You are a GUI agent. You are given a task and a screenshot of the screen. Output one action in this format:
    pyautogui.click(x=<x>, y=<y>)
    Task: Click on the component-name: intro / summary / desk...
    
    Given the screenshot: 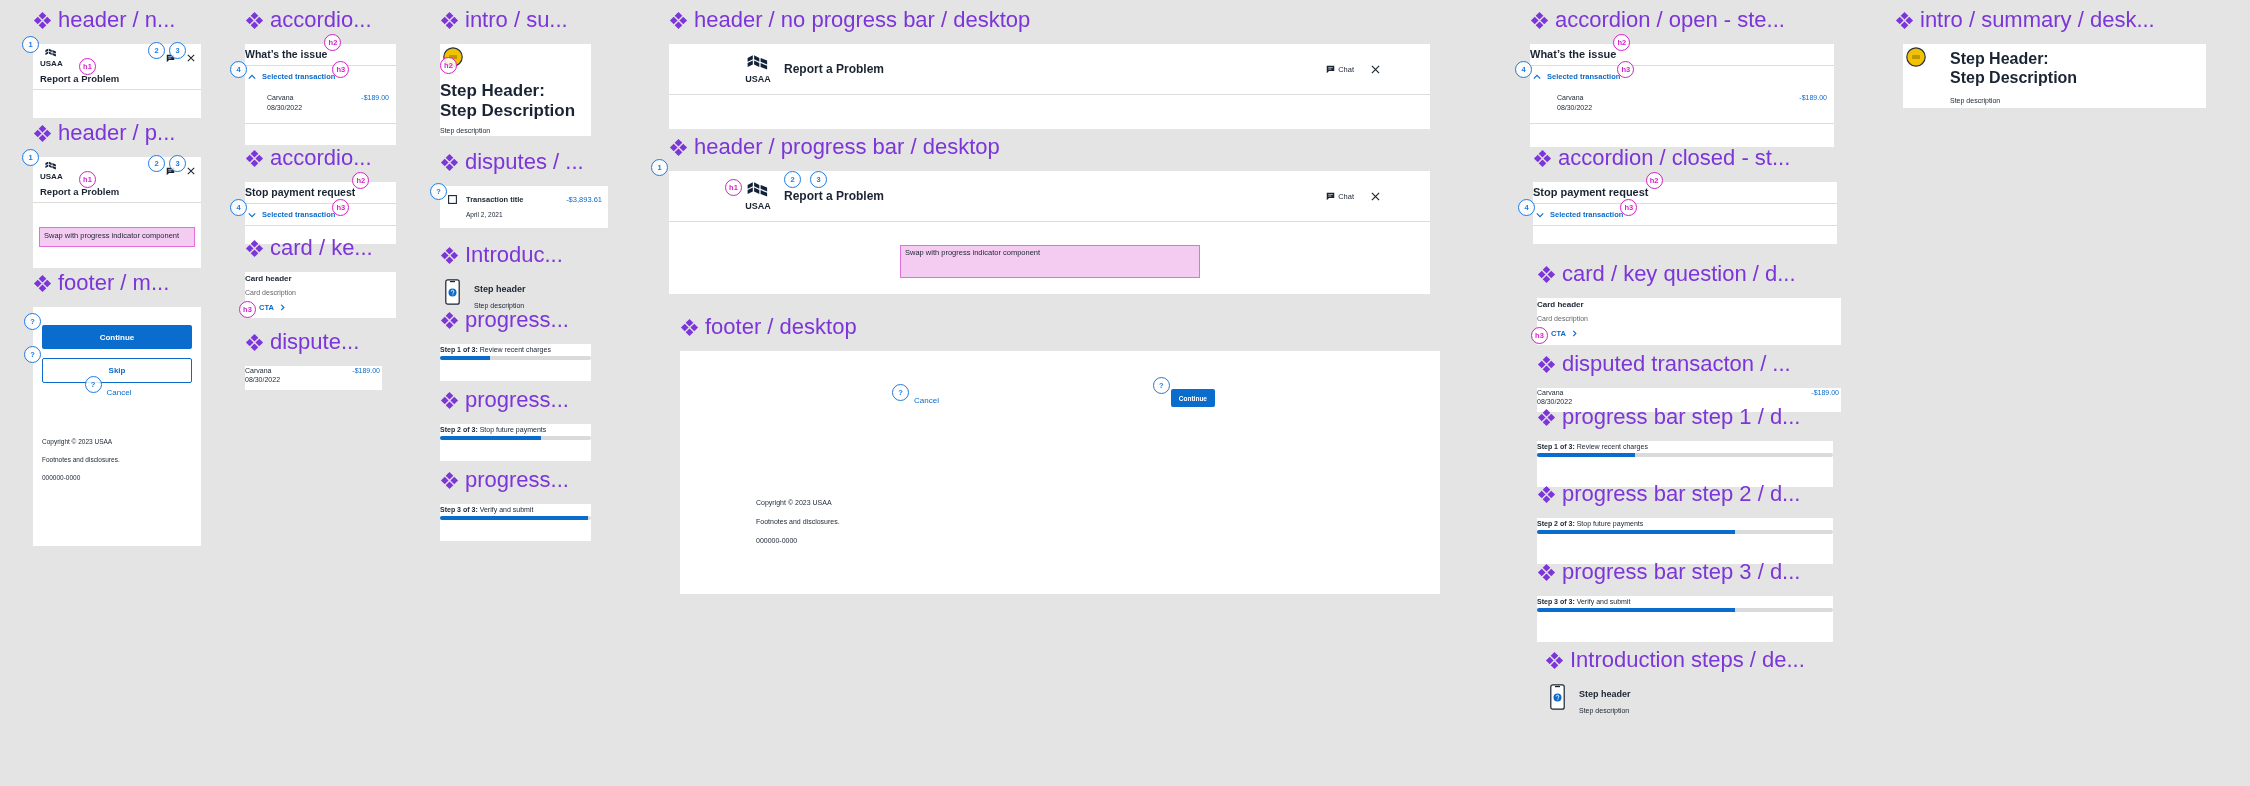 What is the action you would take?
    pyautogui.click(x=2037, y=20)
    